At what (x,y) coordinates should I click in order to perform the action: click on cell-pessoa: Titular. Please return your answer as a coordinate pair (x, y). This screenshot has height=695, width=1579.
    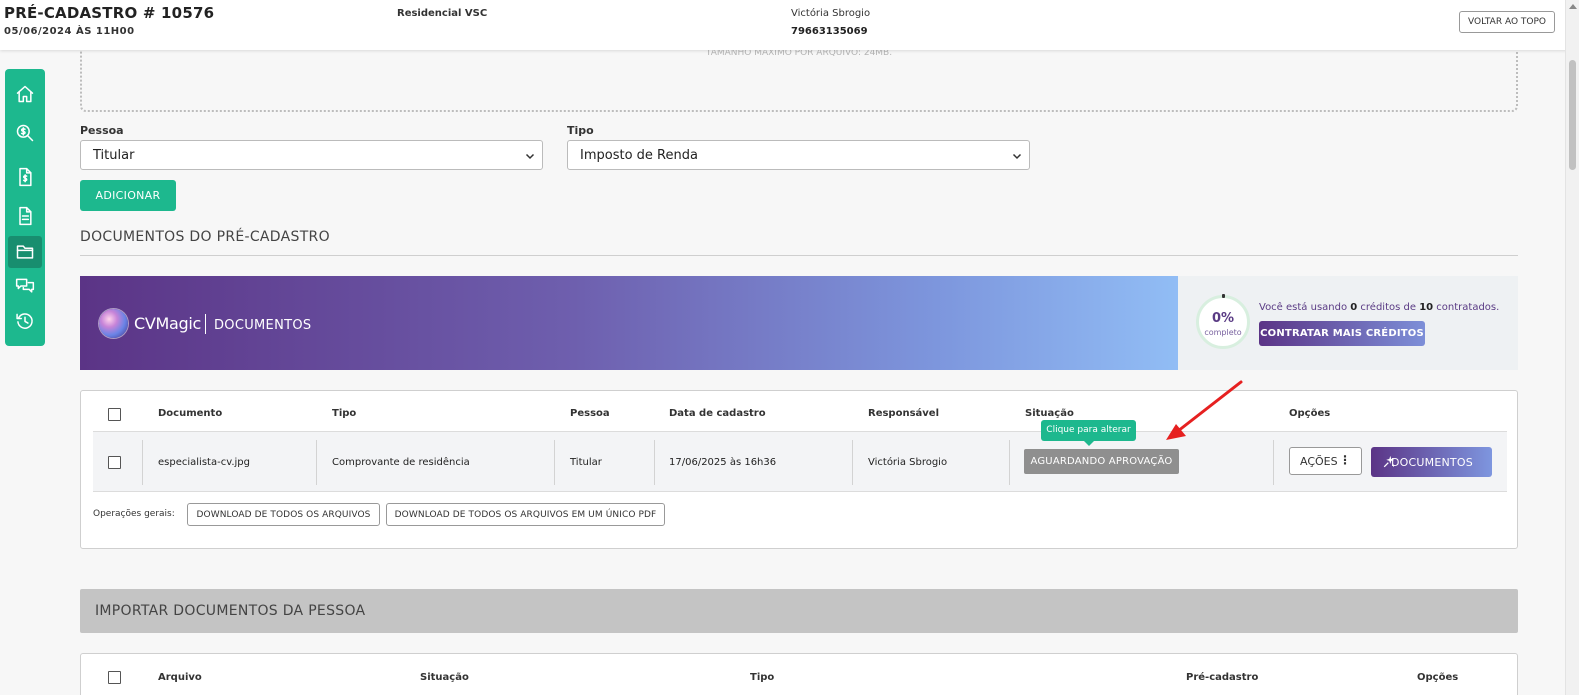
    Looking at the image, I should click on (586, 462).